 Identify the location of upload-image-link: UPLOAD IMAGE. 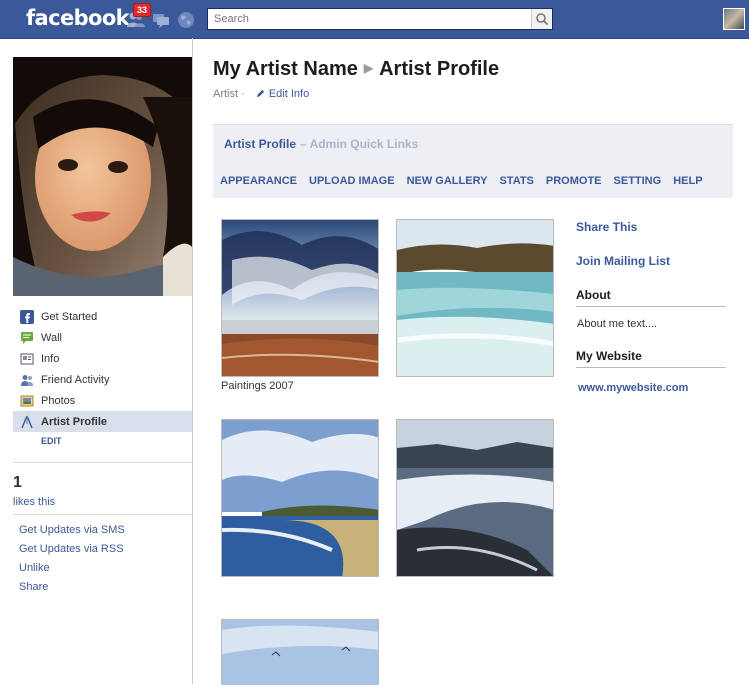
(352, 181).